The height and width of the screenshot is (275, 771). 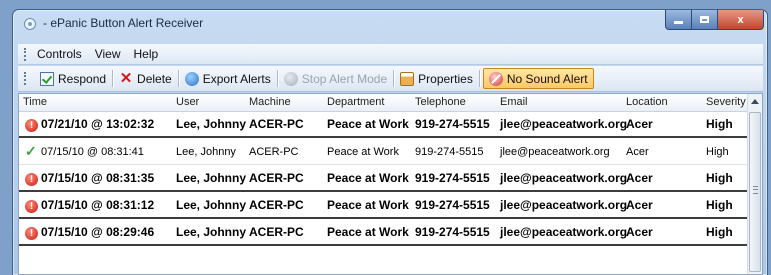 I want to click on properties-button: Properties, so click(x=436, y=78).